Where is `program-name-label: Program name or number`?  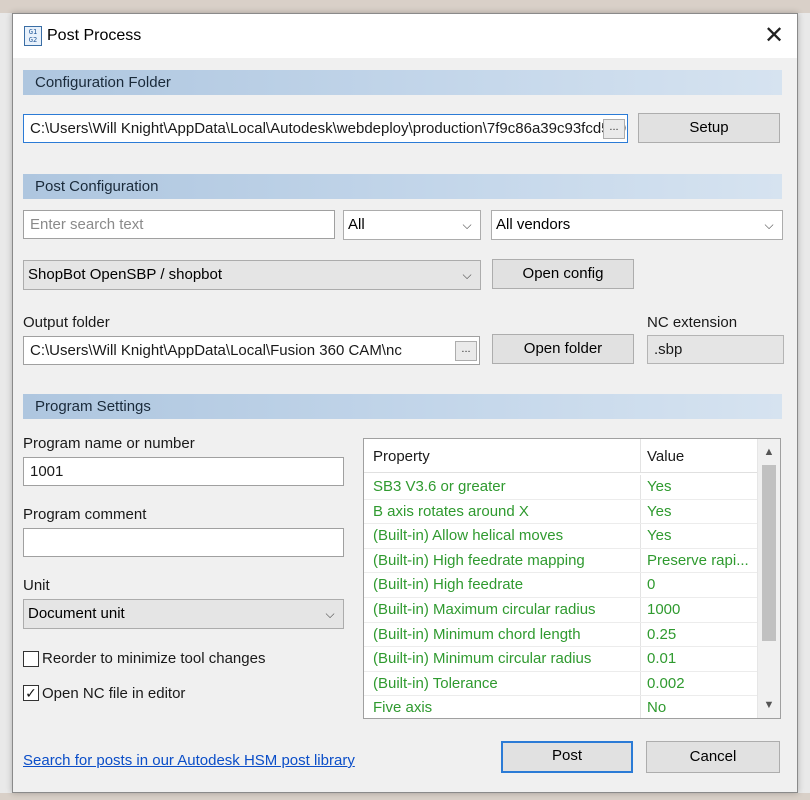
program-name-label: Program name or number is located at coordinates (109, 443).